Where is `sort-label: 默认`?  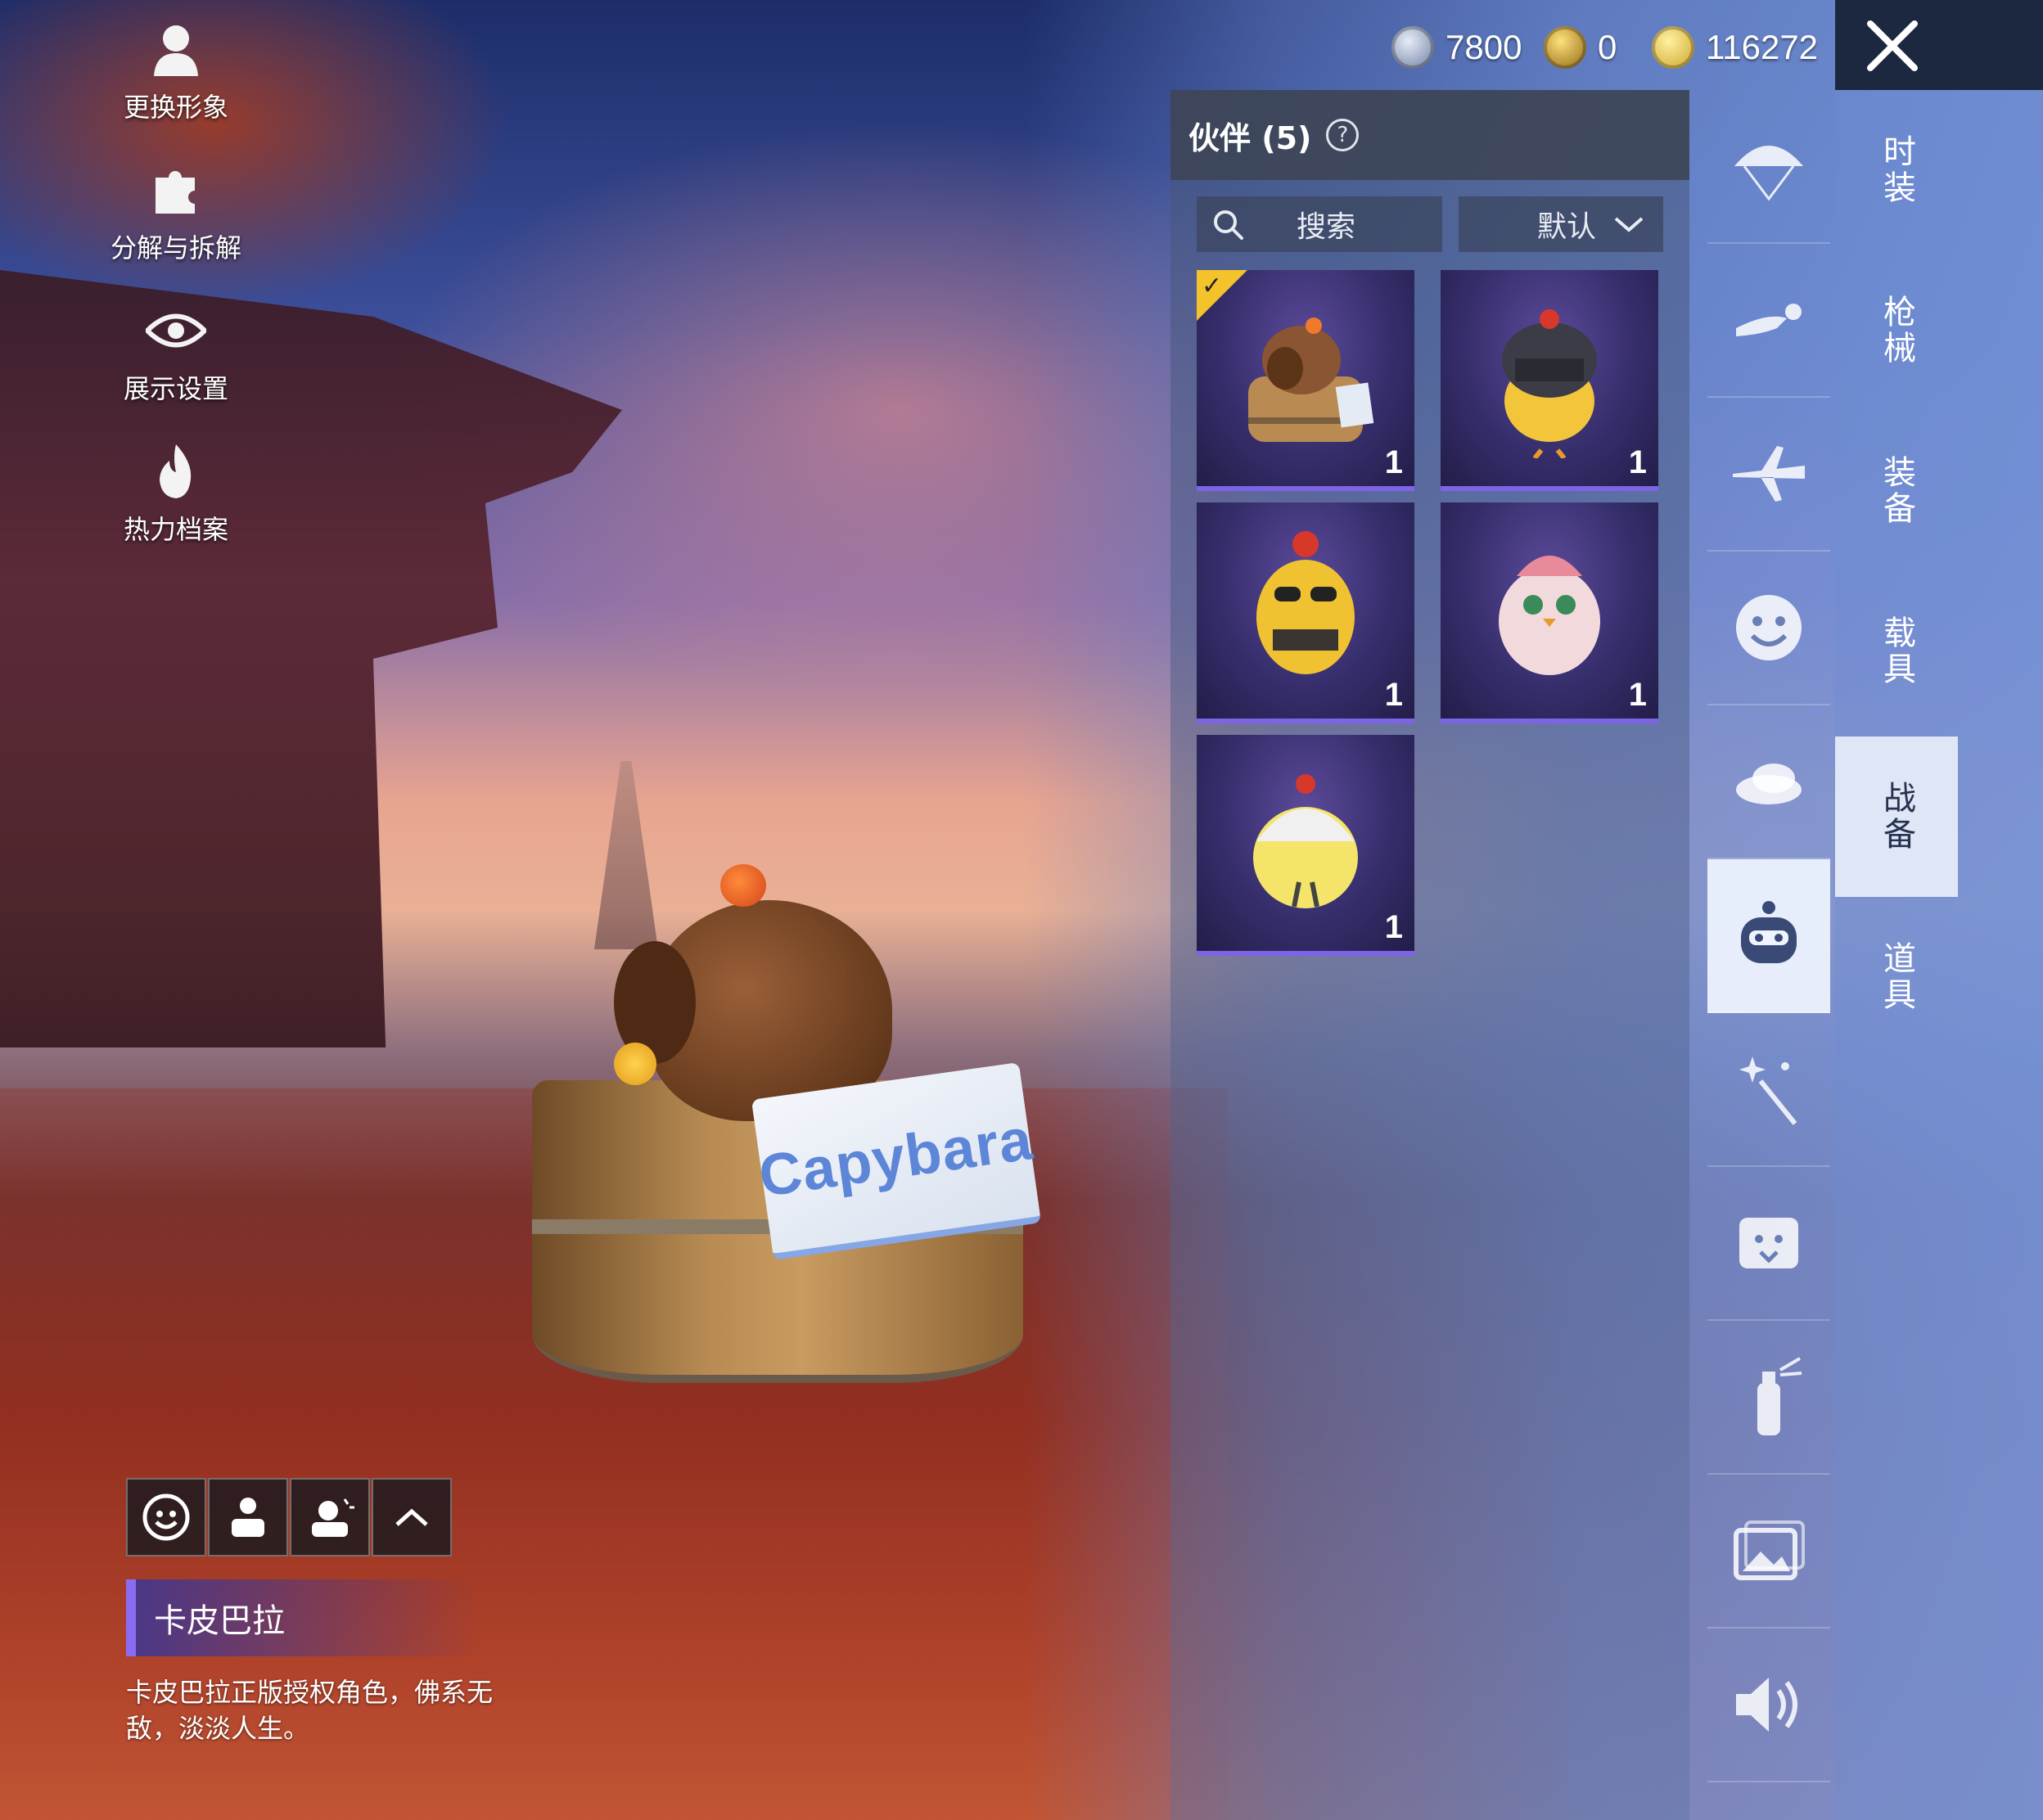
sort-label: 默认 is located at coordinates (1566, 227).